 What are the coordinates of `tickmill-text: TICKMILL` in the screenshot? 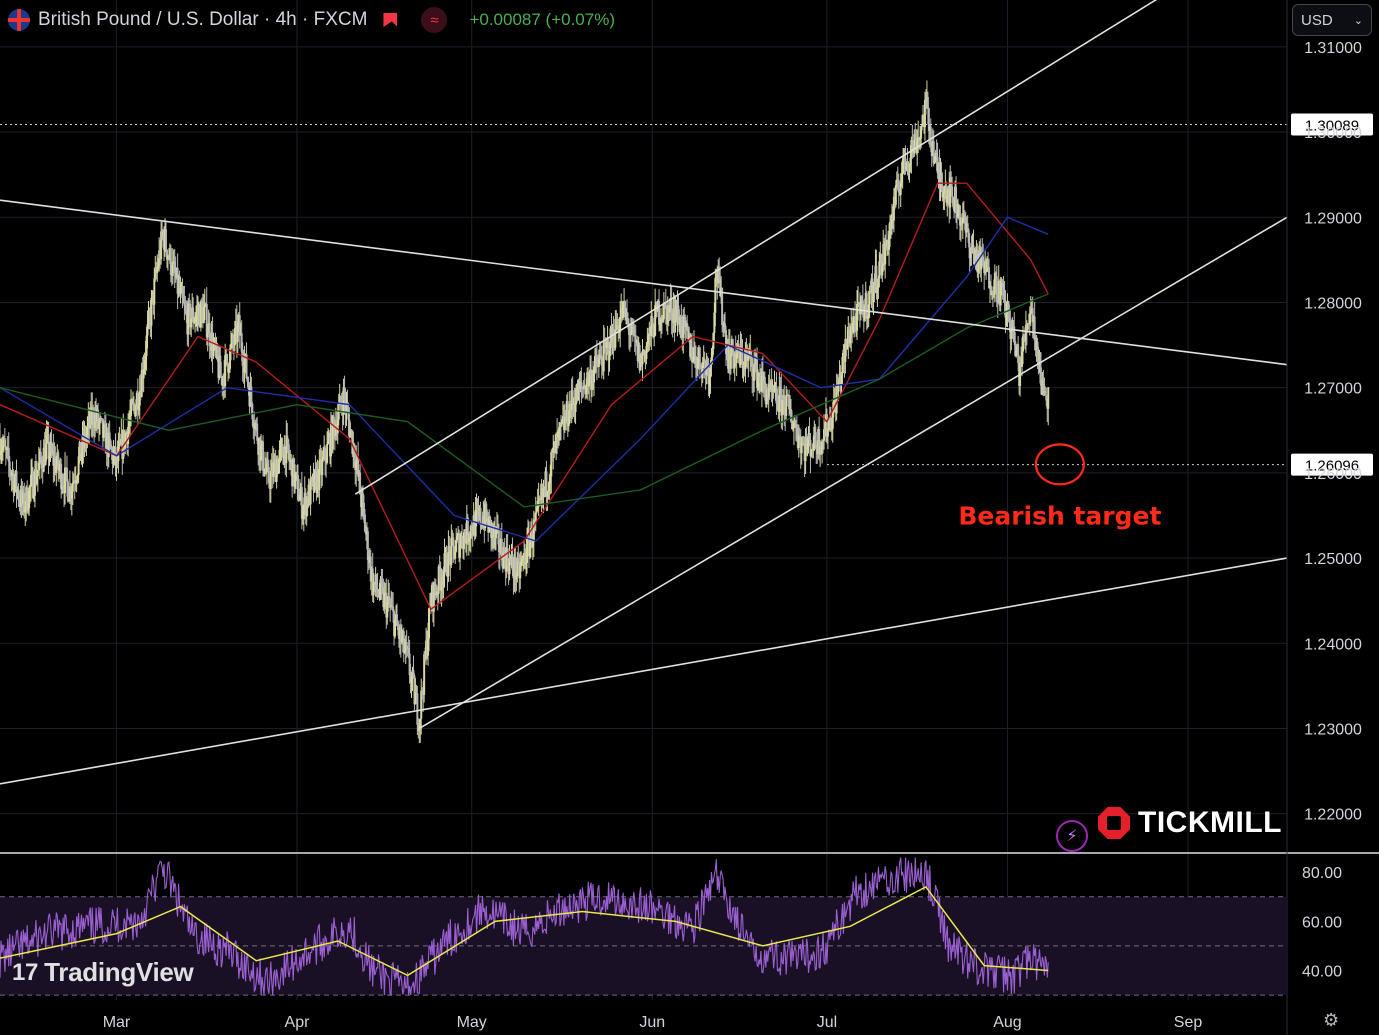 It's located at (1210, 822).